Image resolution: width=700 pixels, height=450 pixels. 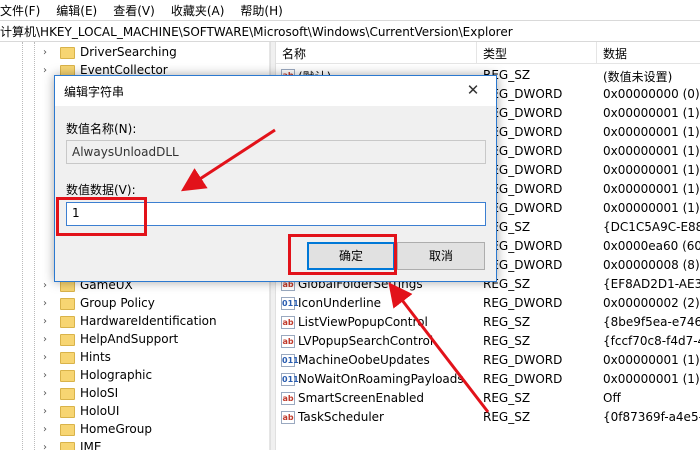 What do you see at coordinates (651, 94) in the screenshot?
I see `value-data: 0x00000000 (0)` at bounding box center [651, 94].